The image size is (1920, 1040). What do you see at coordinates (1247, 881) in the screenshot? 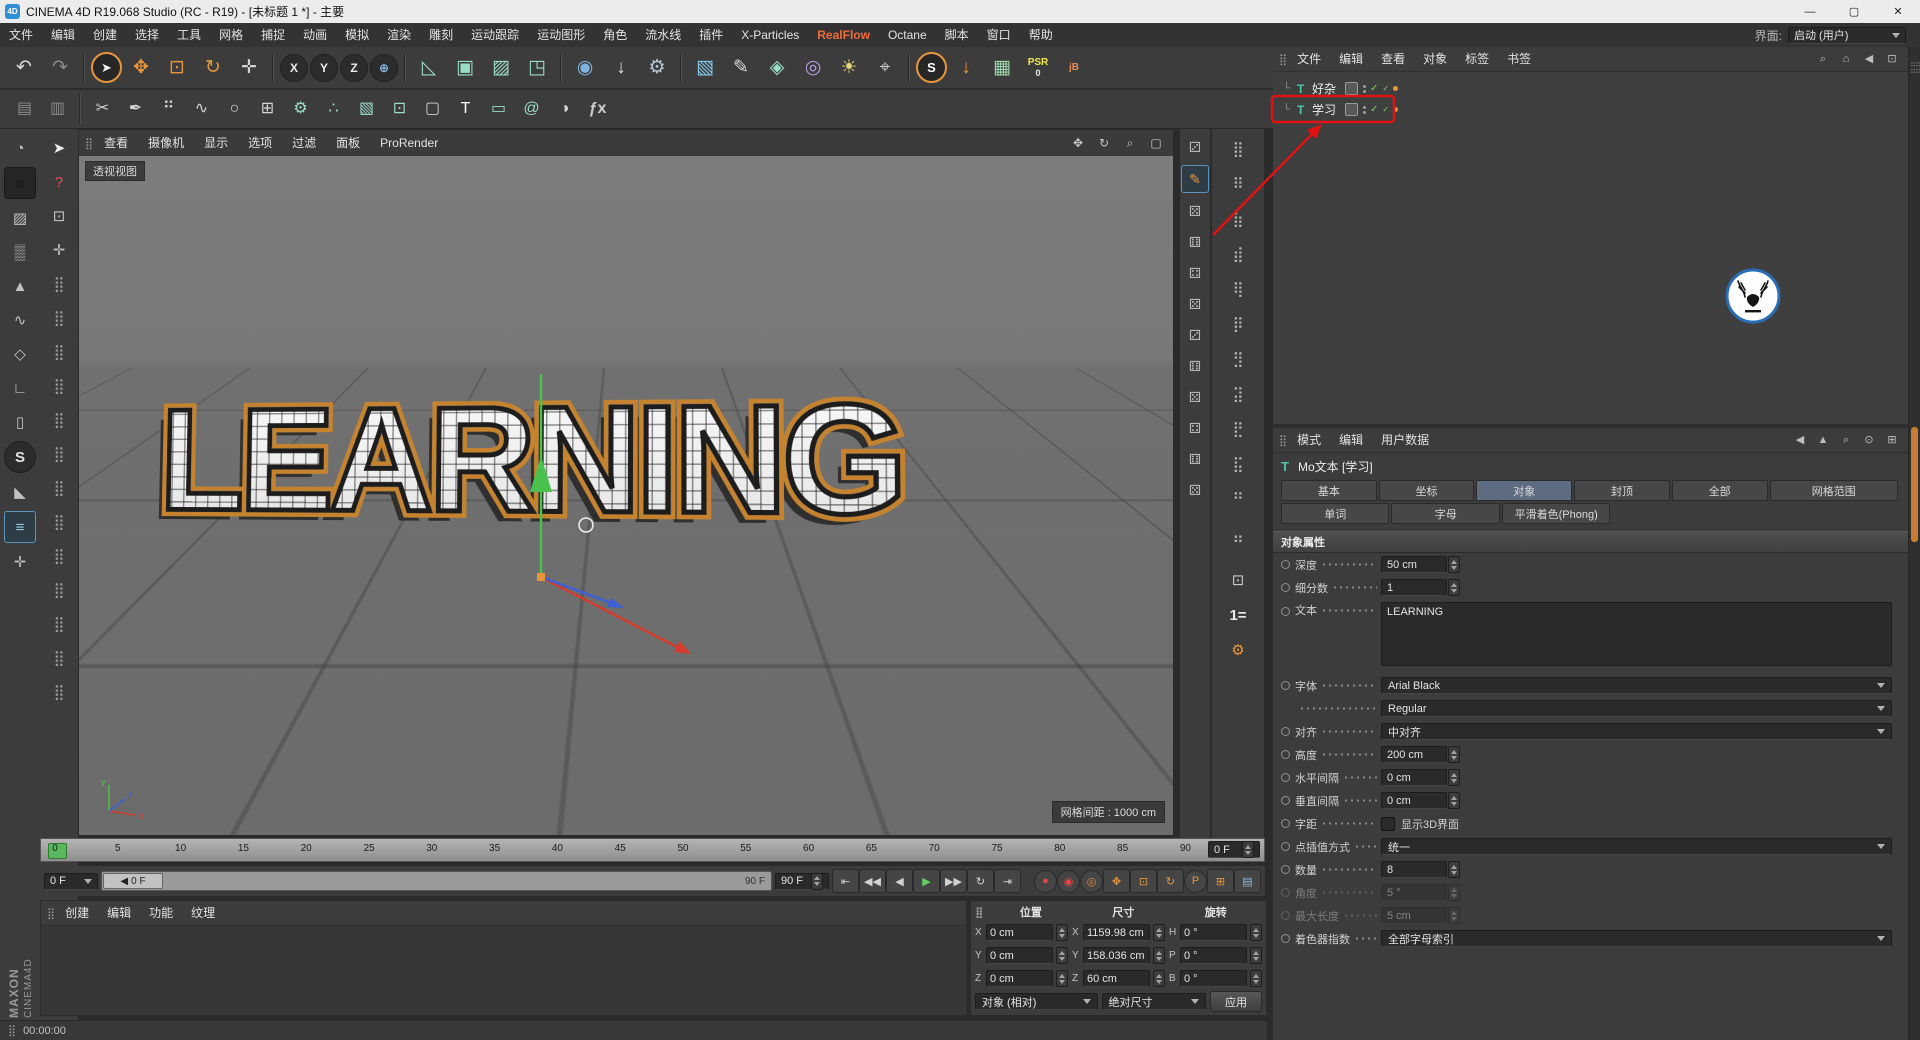
I see `timeline-window-button: ▤` at bounding box center [1247, 881].